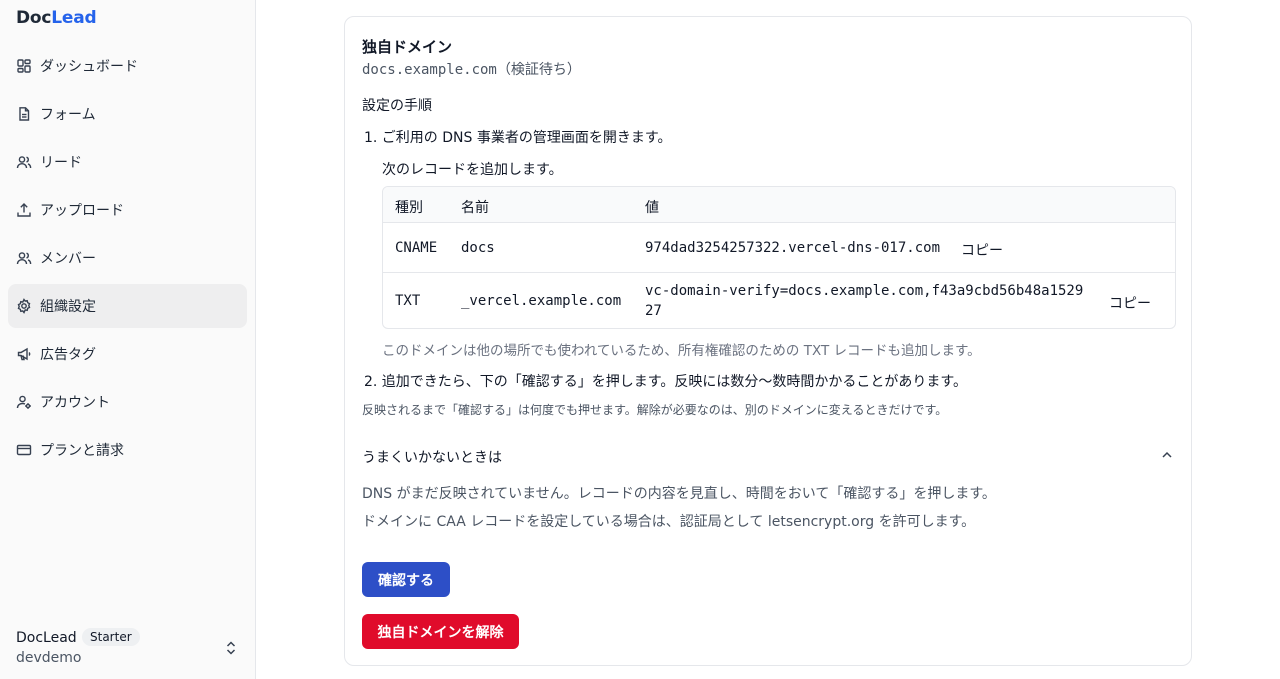 Image resolution: width=1280 pixels, height=679 pixels. Describe the element at coordinates (89, 67) in the screenshot. I see `sidebar-item-label: ダッシュボード` at that location.